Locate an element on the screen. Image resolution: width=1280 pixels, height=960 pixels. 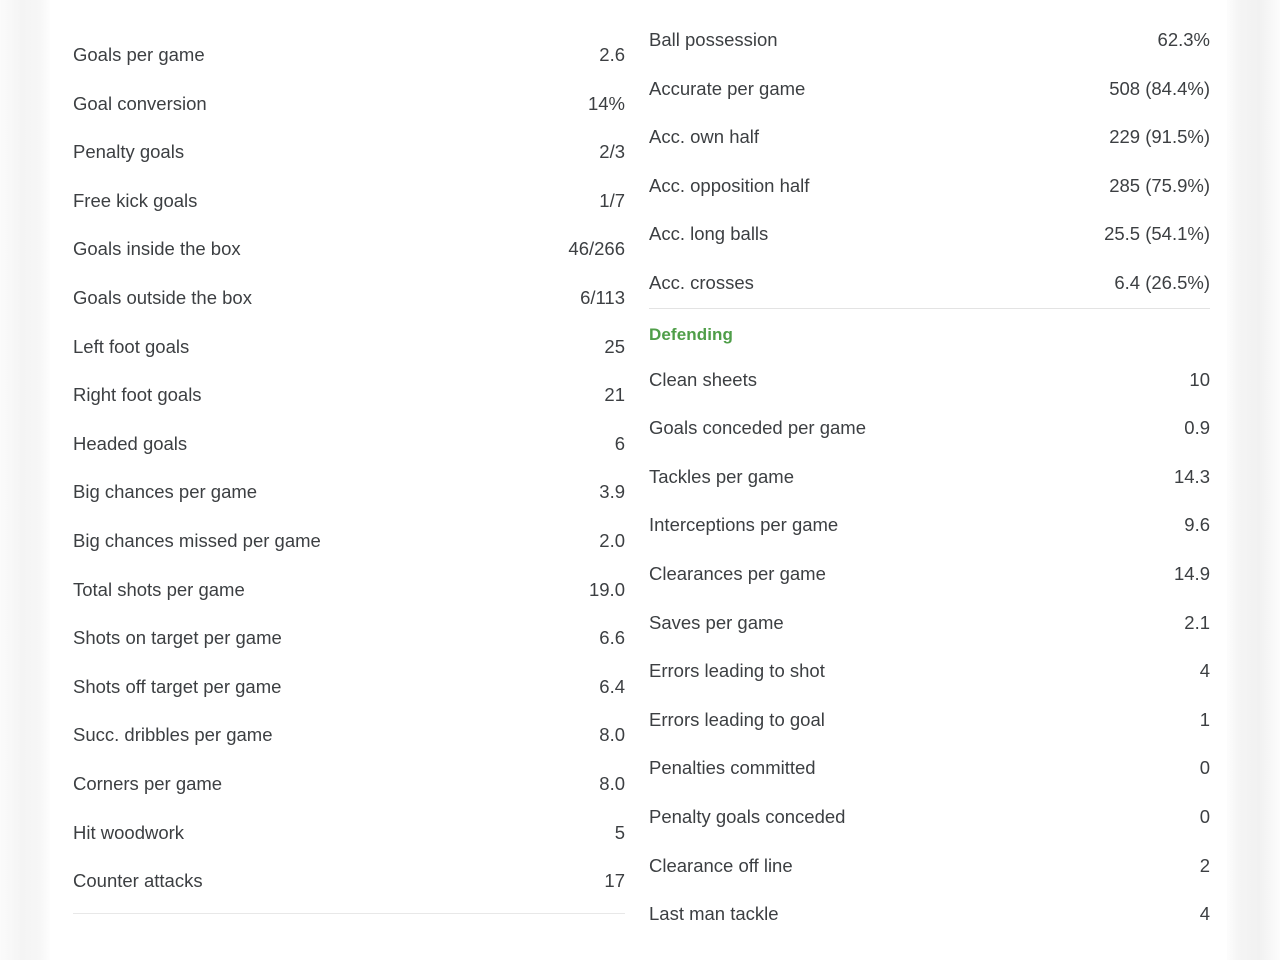
stat-label: Last man tackle is located at coordinates (714, 914).